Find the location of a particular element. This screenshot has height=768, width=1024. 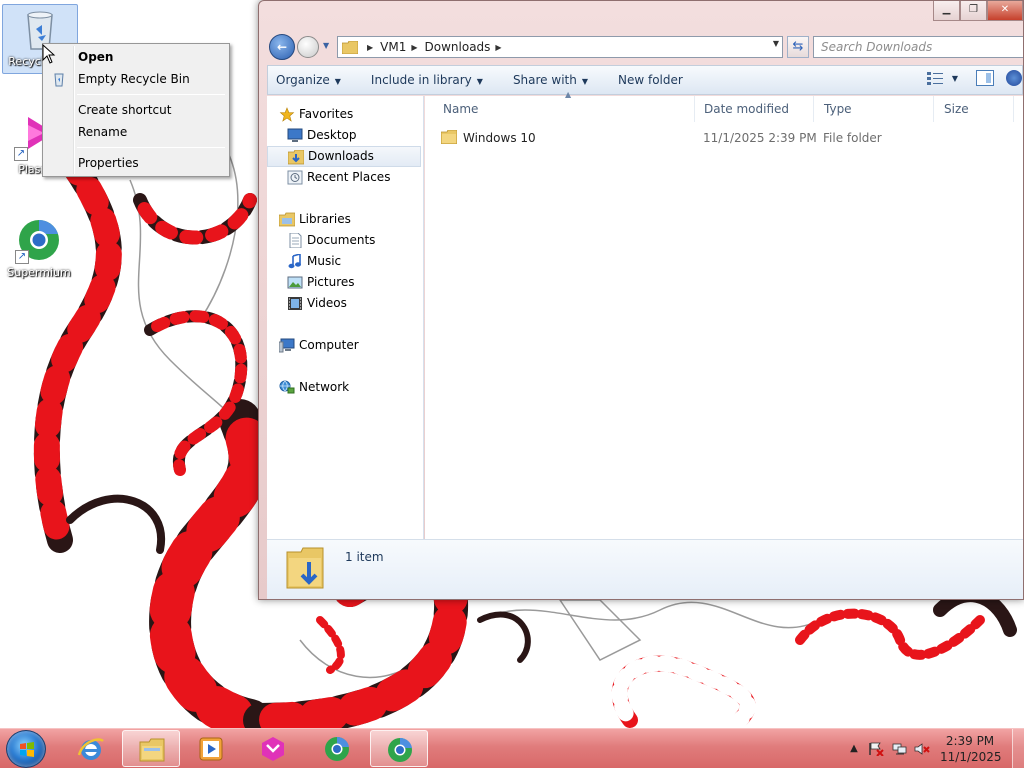

item-count: 1 item is located at coordinates (364, 557).